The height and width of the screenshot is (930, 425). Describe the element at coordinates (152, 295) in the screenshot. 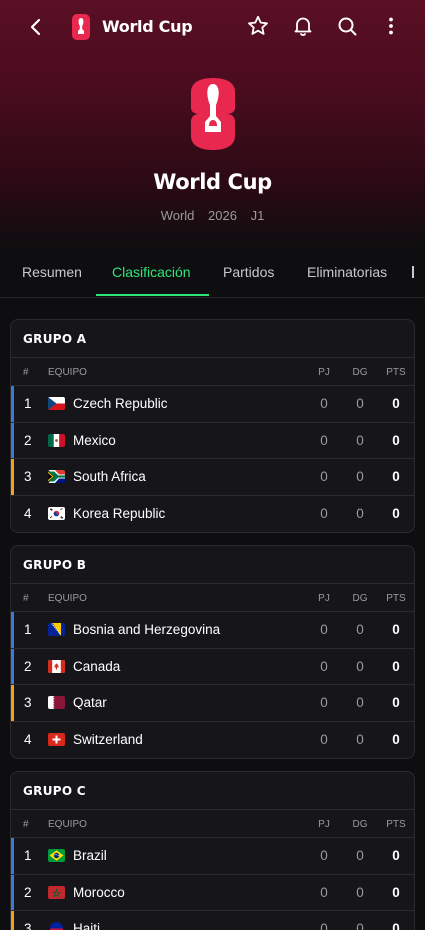

I see `active-tab-indicator` at that location.